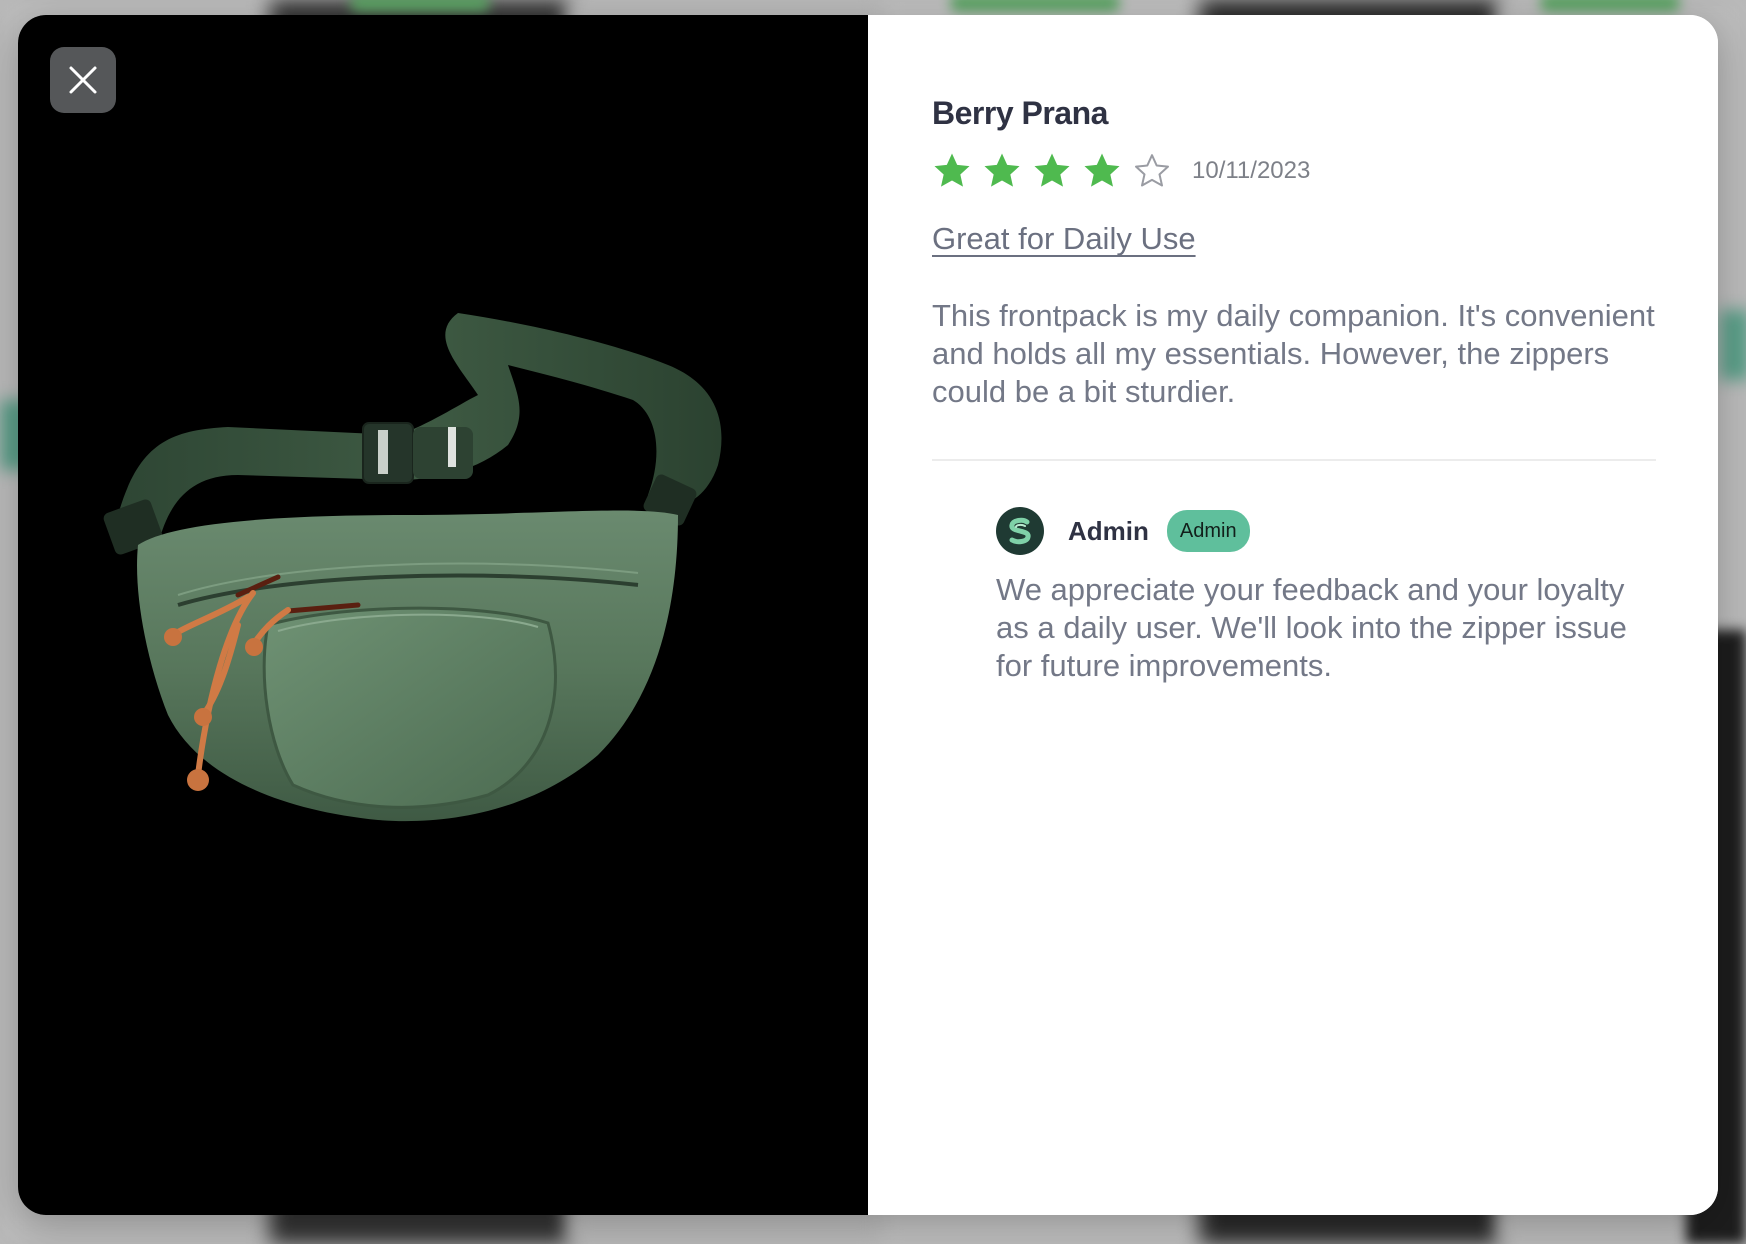 The height and width of the screenshot is (1244, 1746). I want to click on avatar, so click(1020, 531).